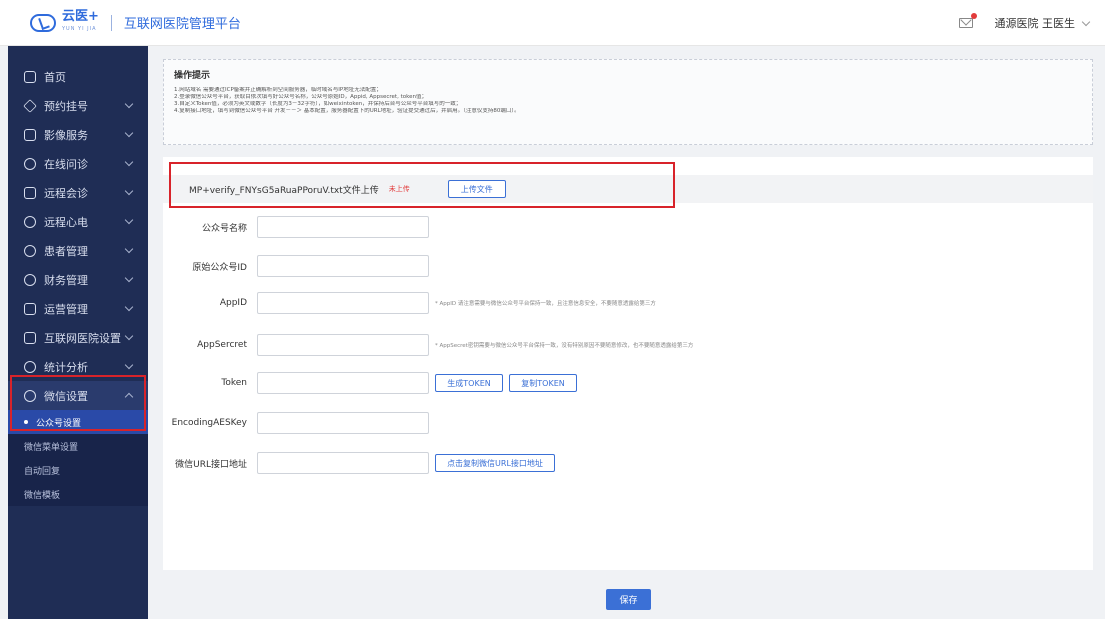  What do you see at coordinates (30, 250) in the screenshot?
I see `patient-icon` at bounding box center [30, 250].